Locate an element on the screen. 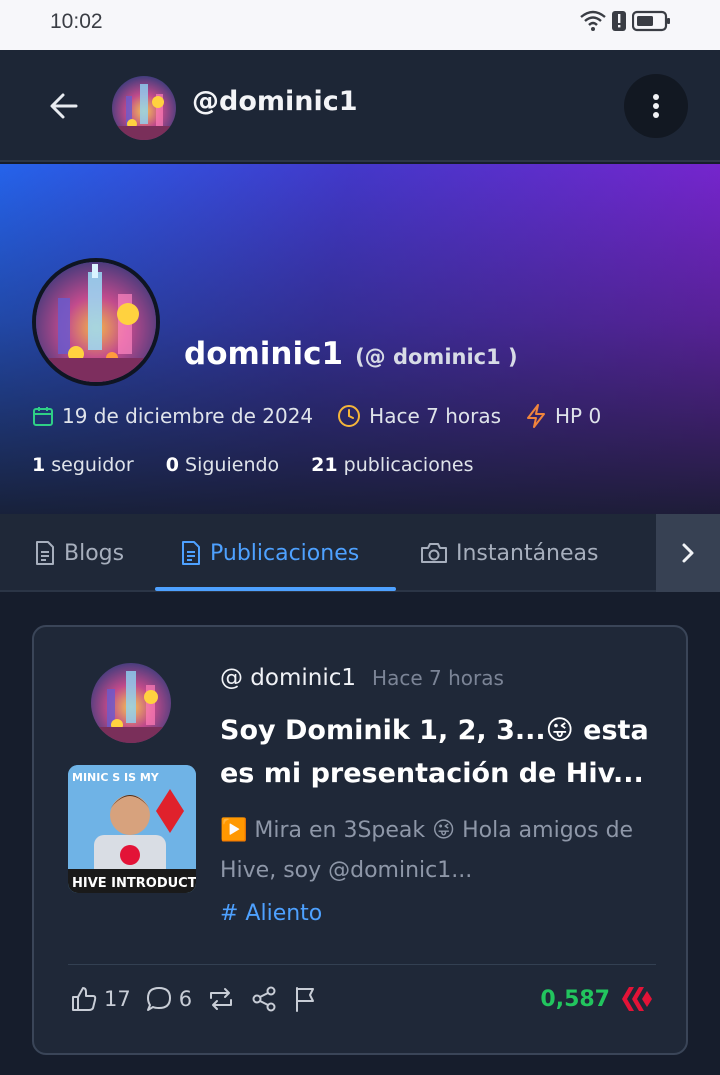 The height and width of the screenshot is (1075, 720). thumbnail-top-text: MINIC S IS MY is located at coordinates (116, 777).